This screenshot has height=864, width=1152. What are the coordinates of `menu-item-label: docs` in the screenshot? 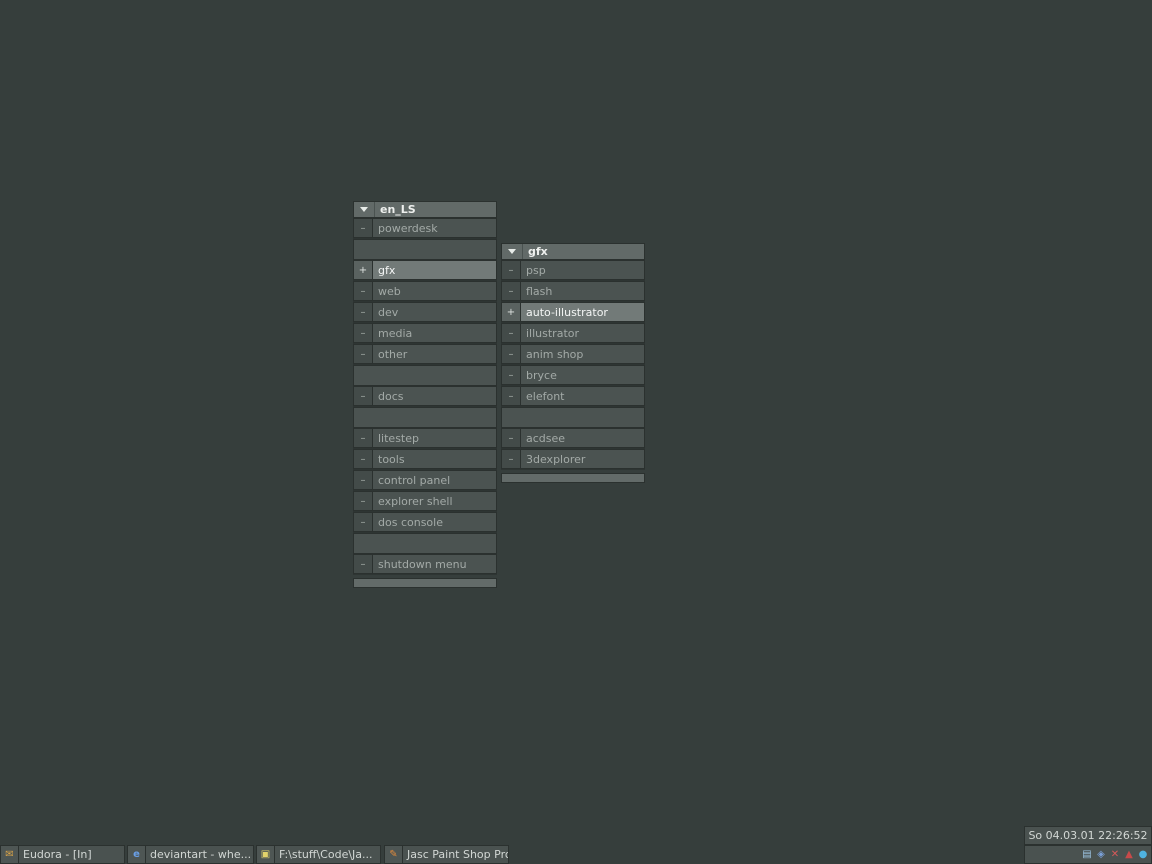 It's located at (435, 396).